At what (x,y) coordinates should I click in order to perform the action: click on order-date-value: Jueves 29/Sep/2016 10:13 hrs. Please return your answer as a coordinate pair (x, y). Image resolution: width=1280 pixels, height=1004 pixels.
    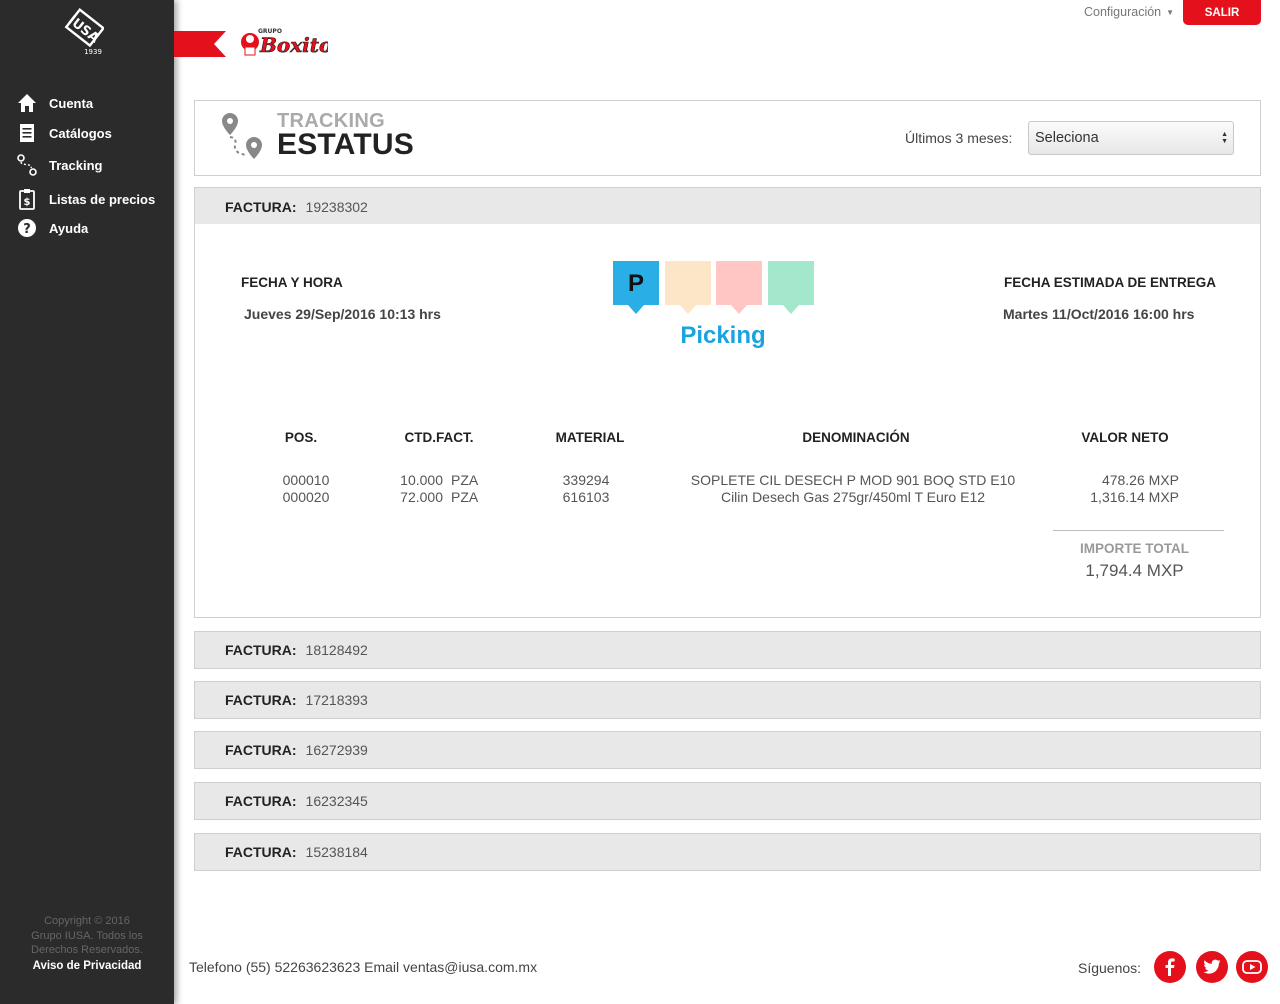
    Looking at the image, I should click on (342, 314).